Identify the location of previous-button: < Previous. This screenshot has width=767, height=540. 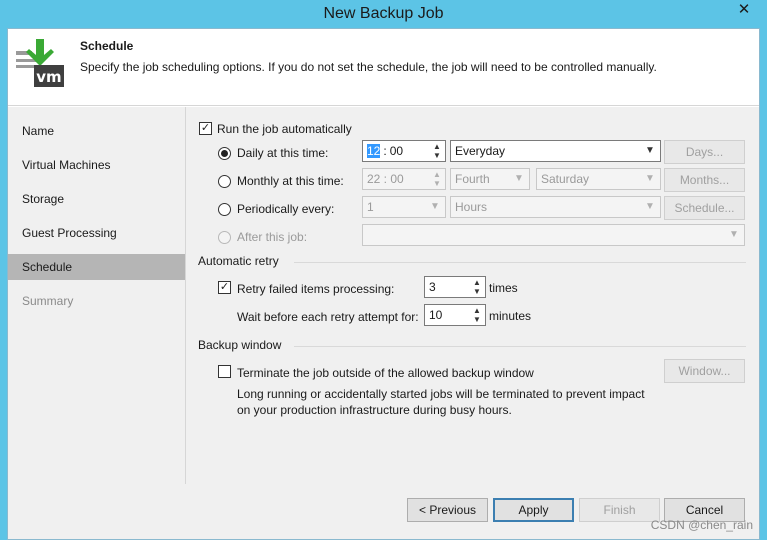
(447, 510).